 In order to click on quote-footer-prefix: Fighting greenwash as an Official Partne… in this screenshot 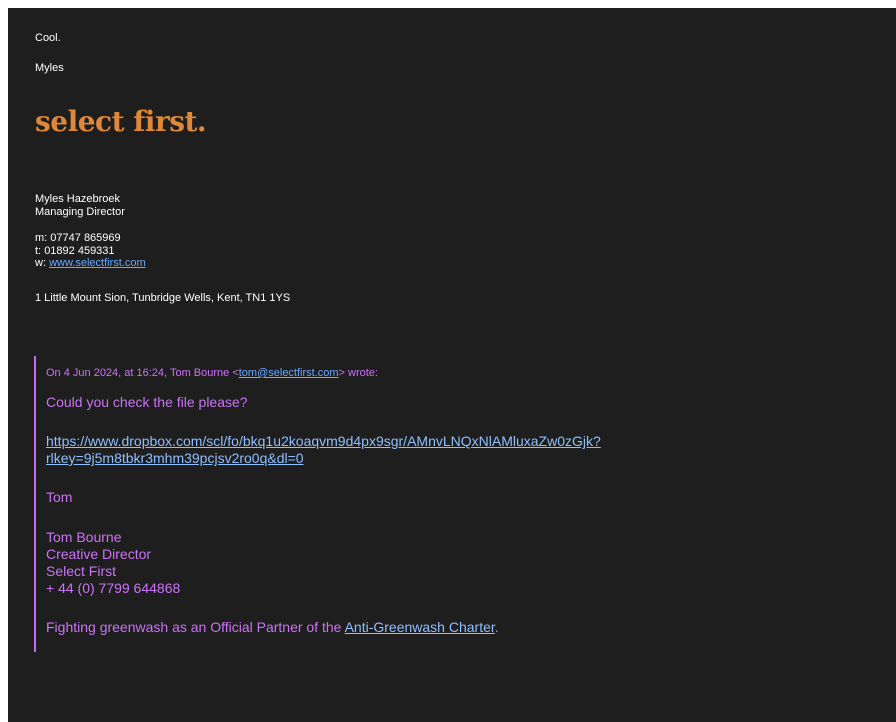, I will do `click(195, 627)`.